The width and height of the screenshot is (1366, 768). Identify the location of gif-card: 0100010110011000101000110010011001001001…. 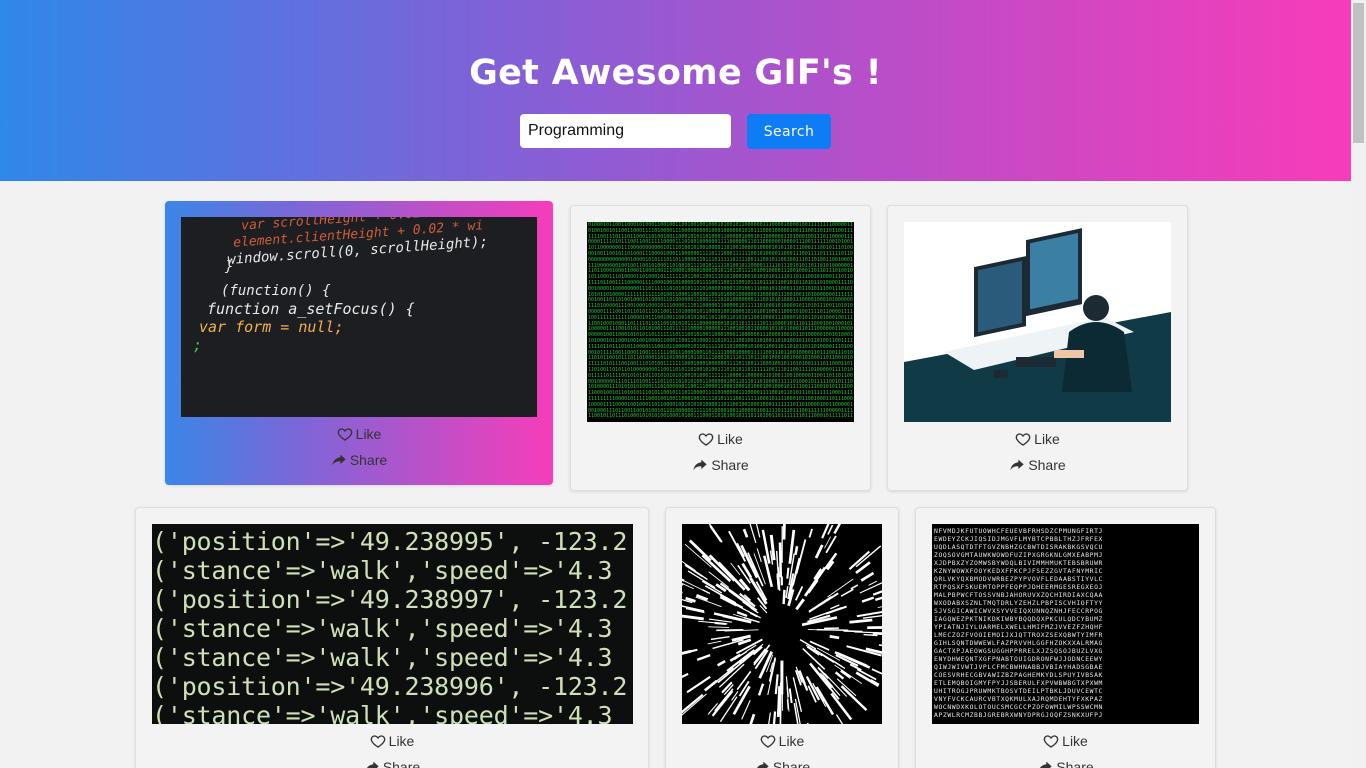
(720, 348).